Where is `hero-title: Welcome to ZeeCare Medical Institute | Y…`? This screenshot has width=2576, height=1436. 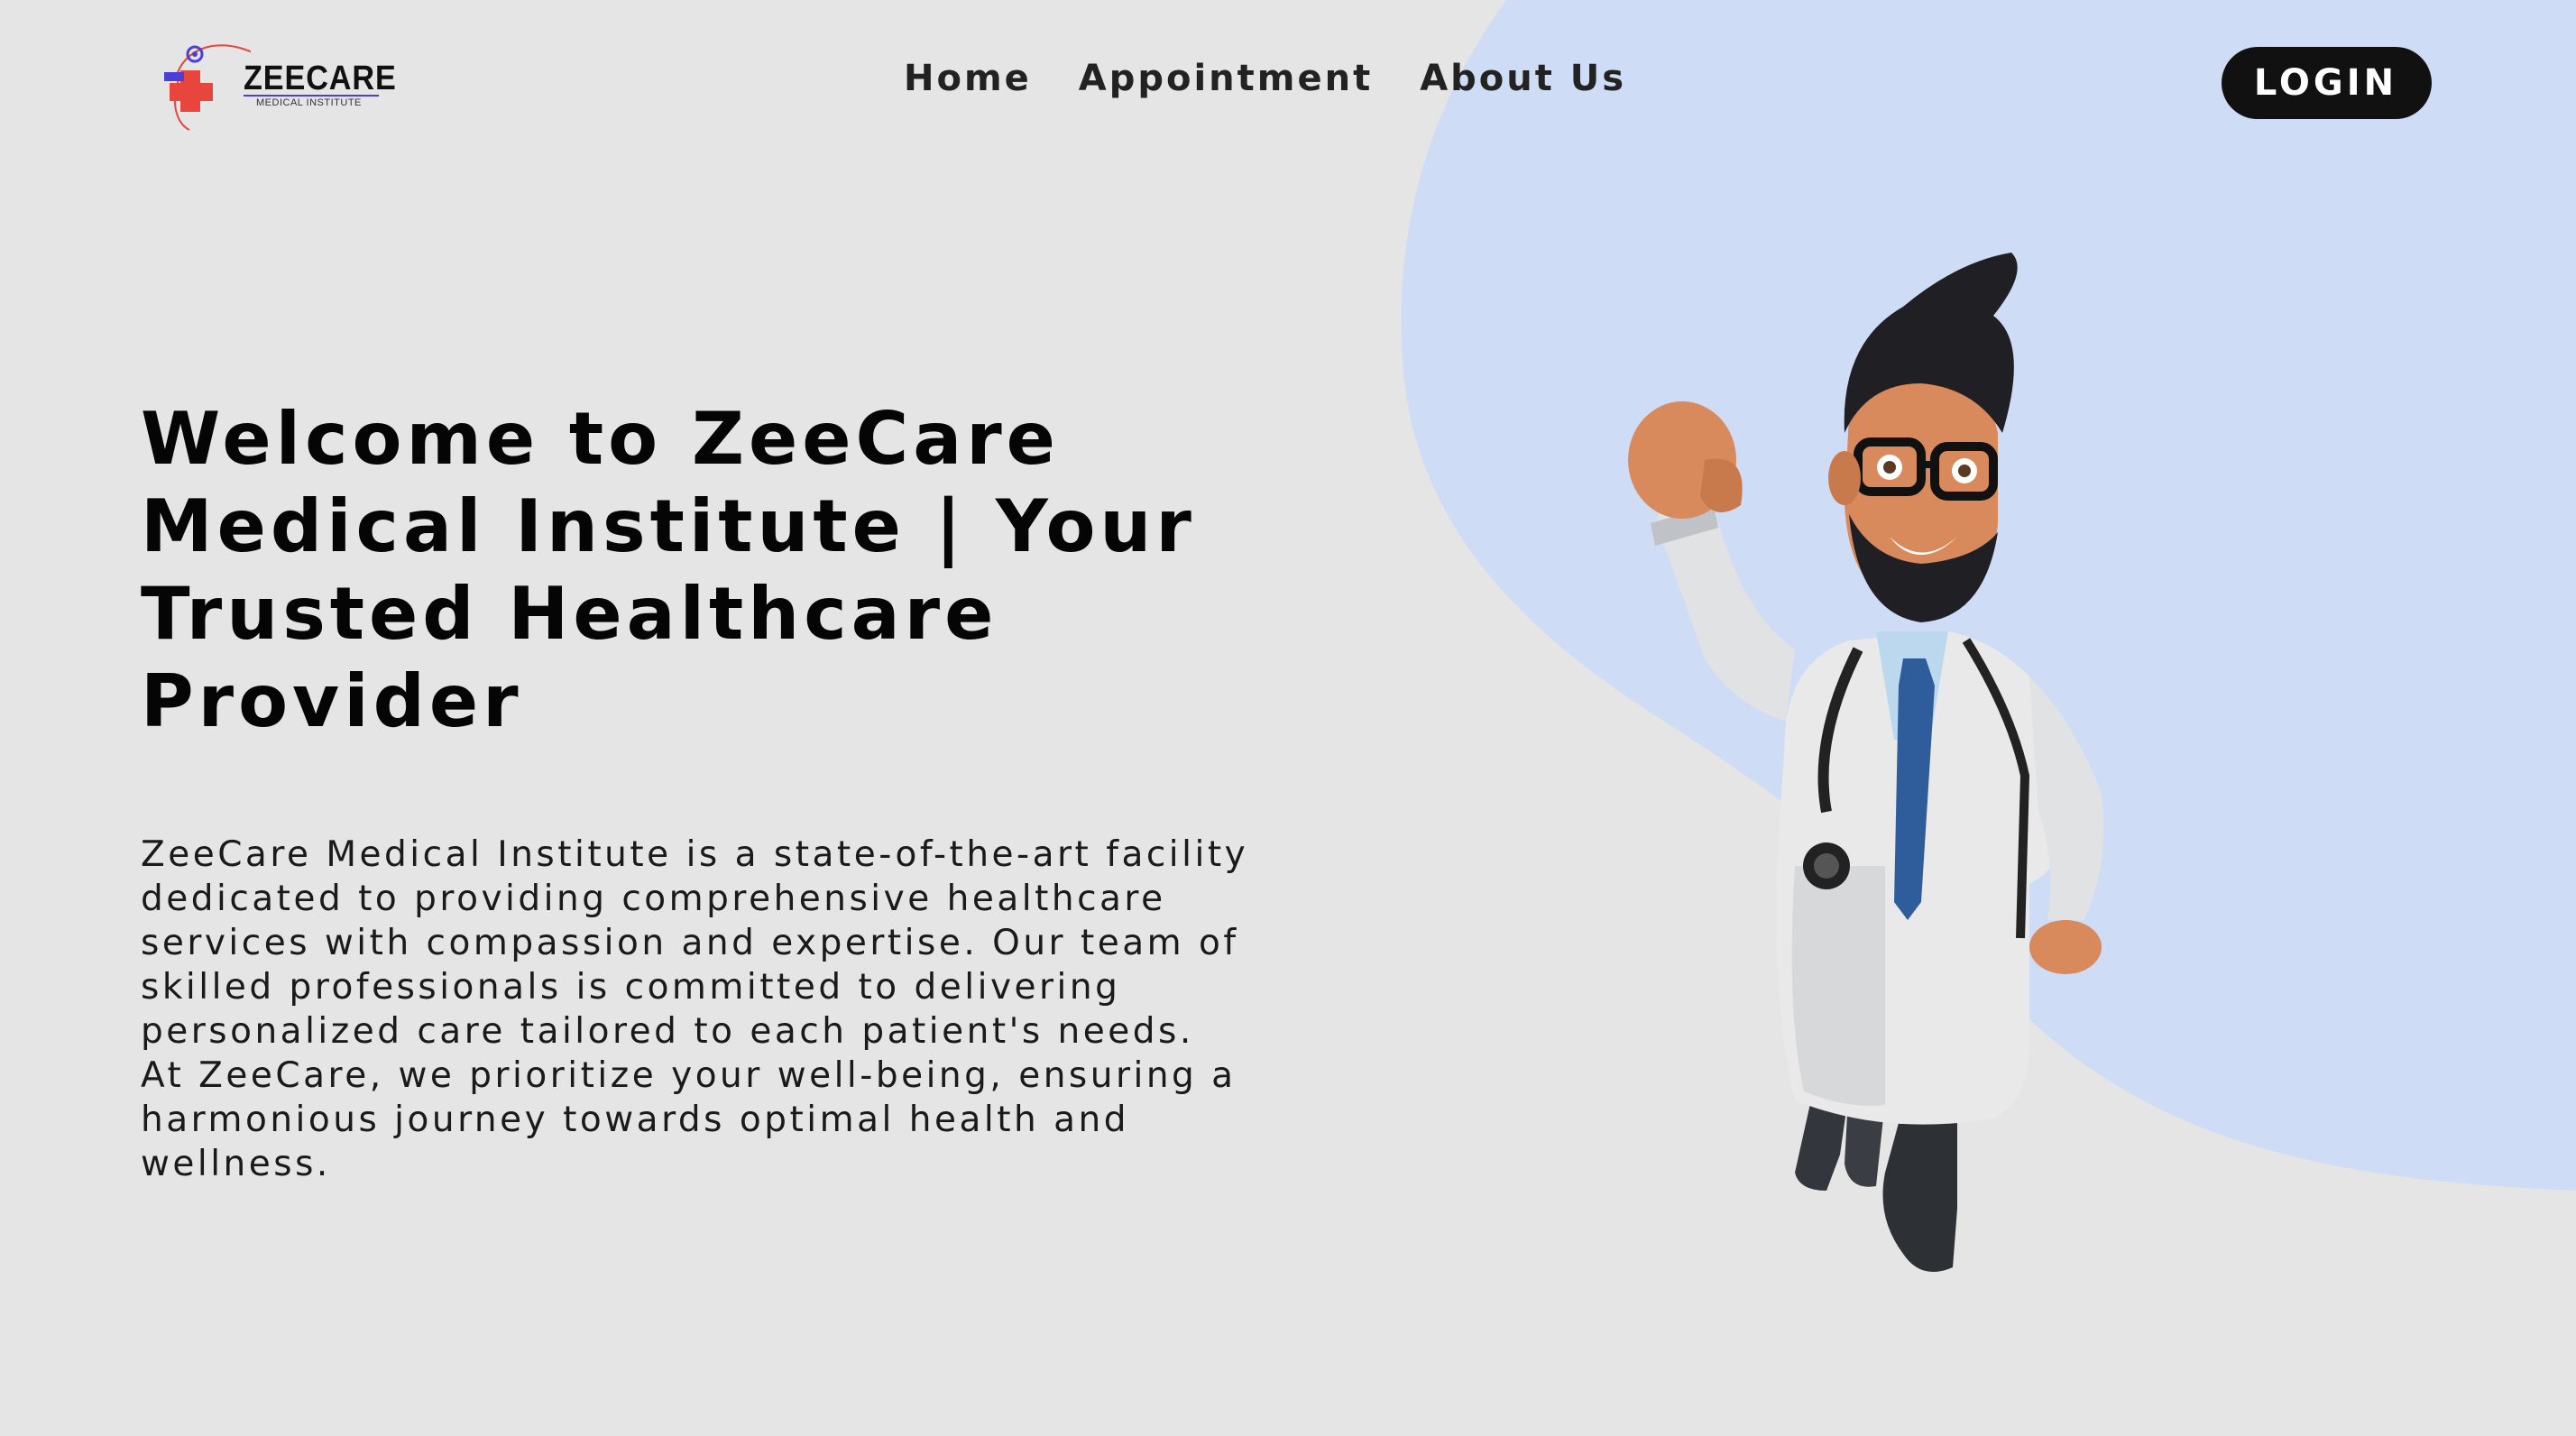 hero-title: Welcome to ZeeCare Medical Institute | Y… is located at coordinates (668, 570).